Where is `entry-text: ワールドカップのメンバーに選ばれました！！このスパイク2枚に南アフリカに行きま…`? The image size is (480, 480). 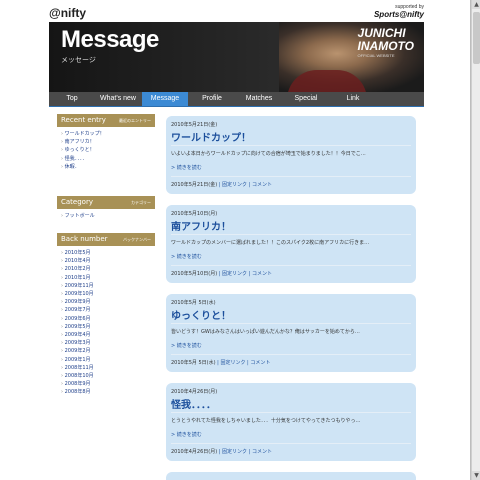 entry-text: ワールドカップのメンバーに選ばれました！！このスパイク2枚に南アフリカに行きま… is located at coordinates (270, 243).